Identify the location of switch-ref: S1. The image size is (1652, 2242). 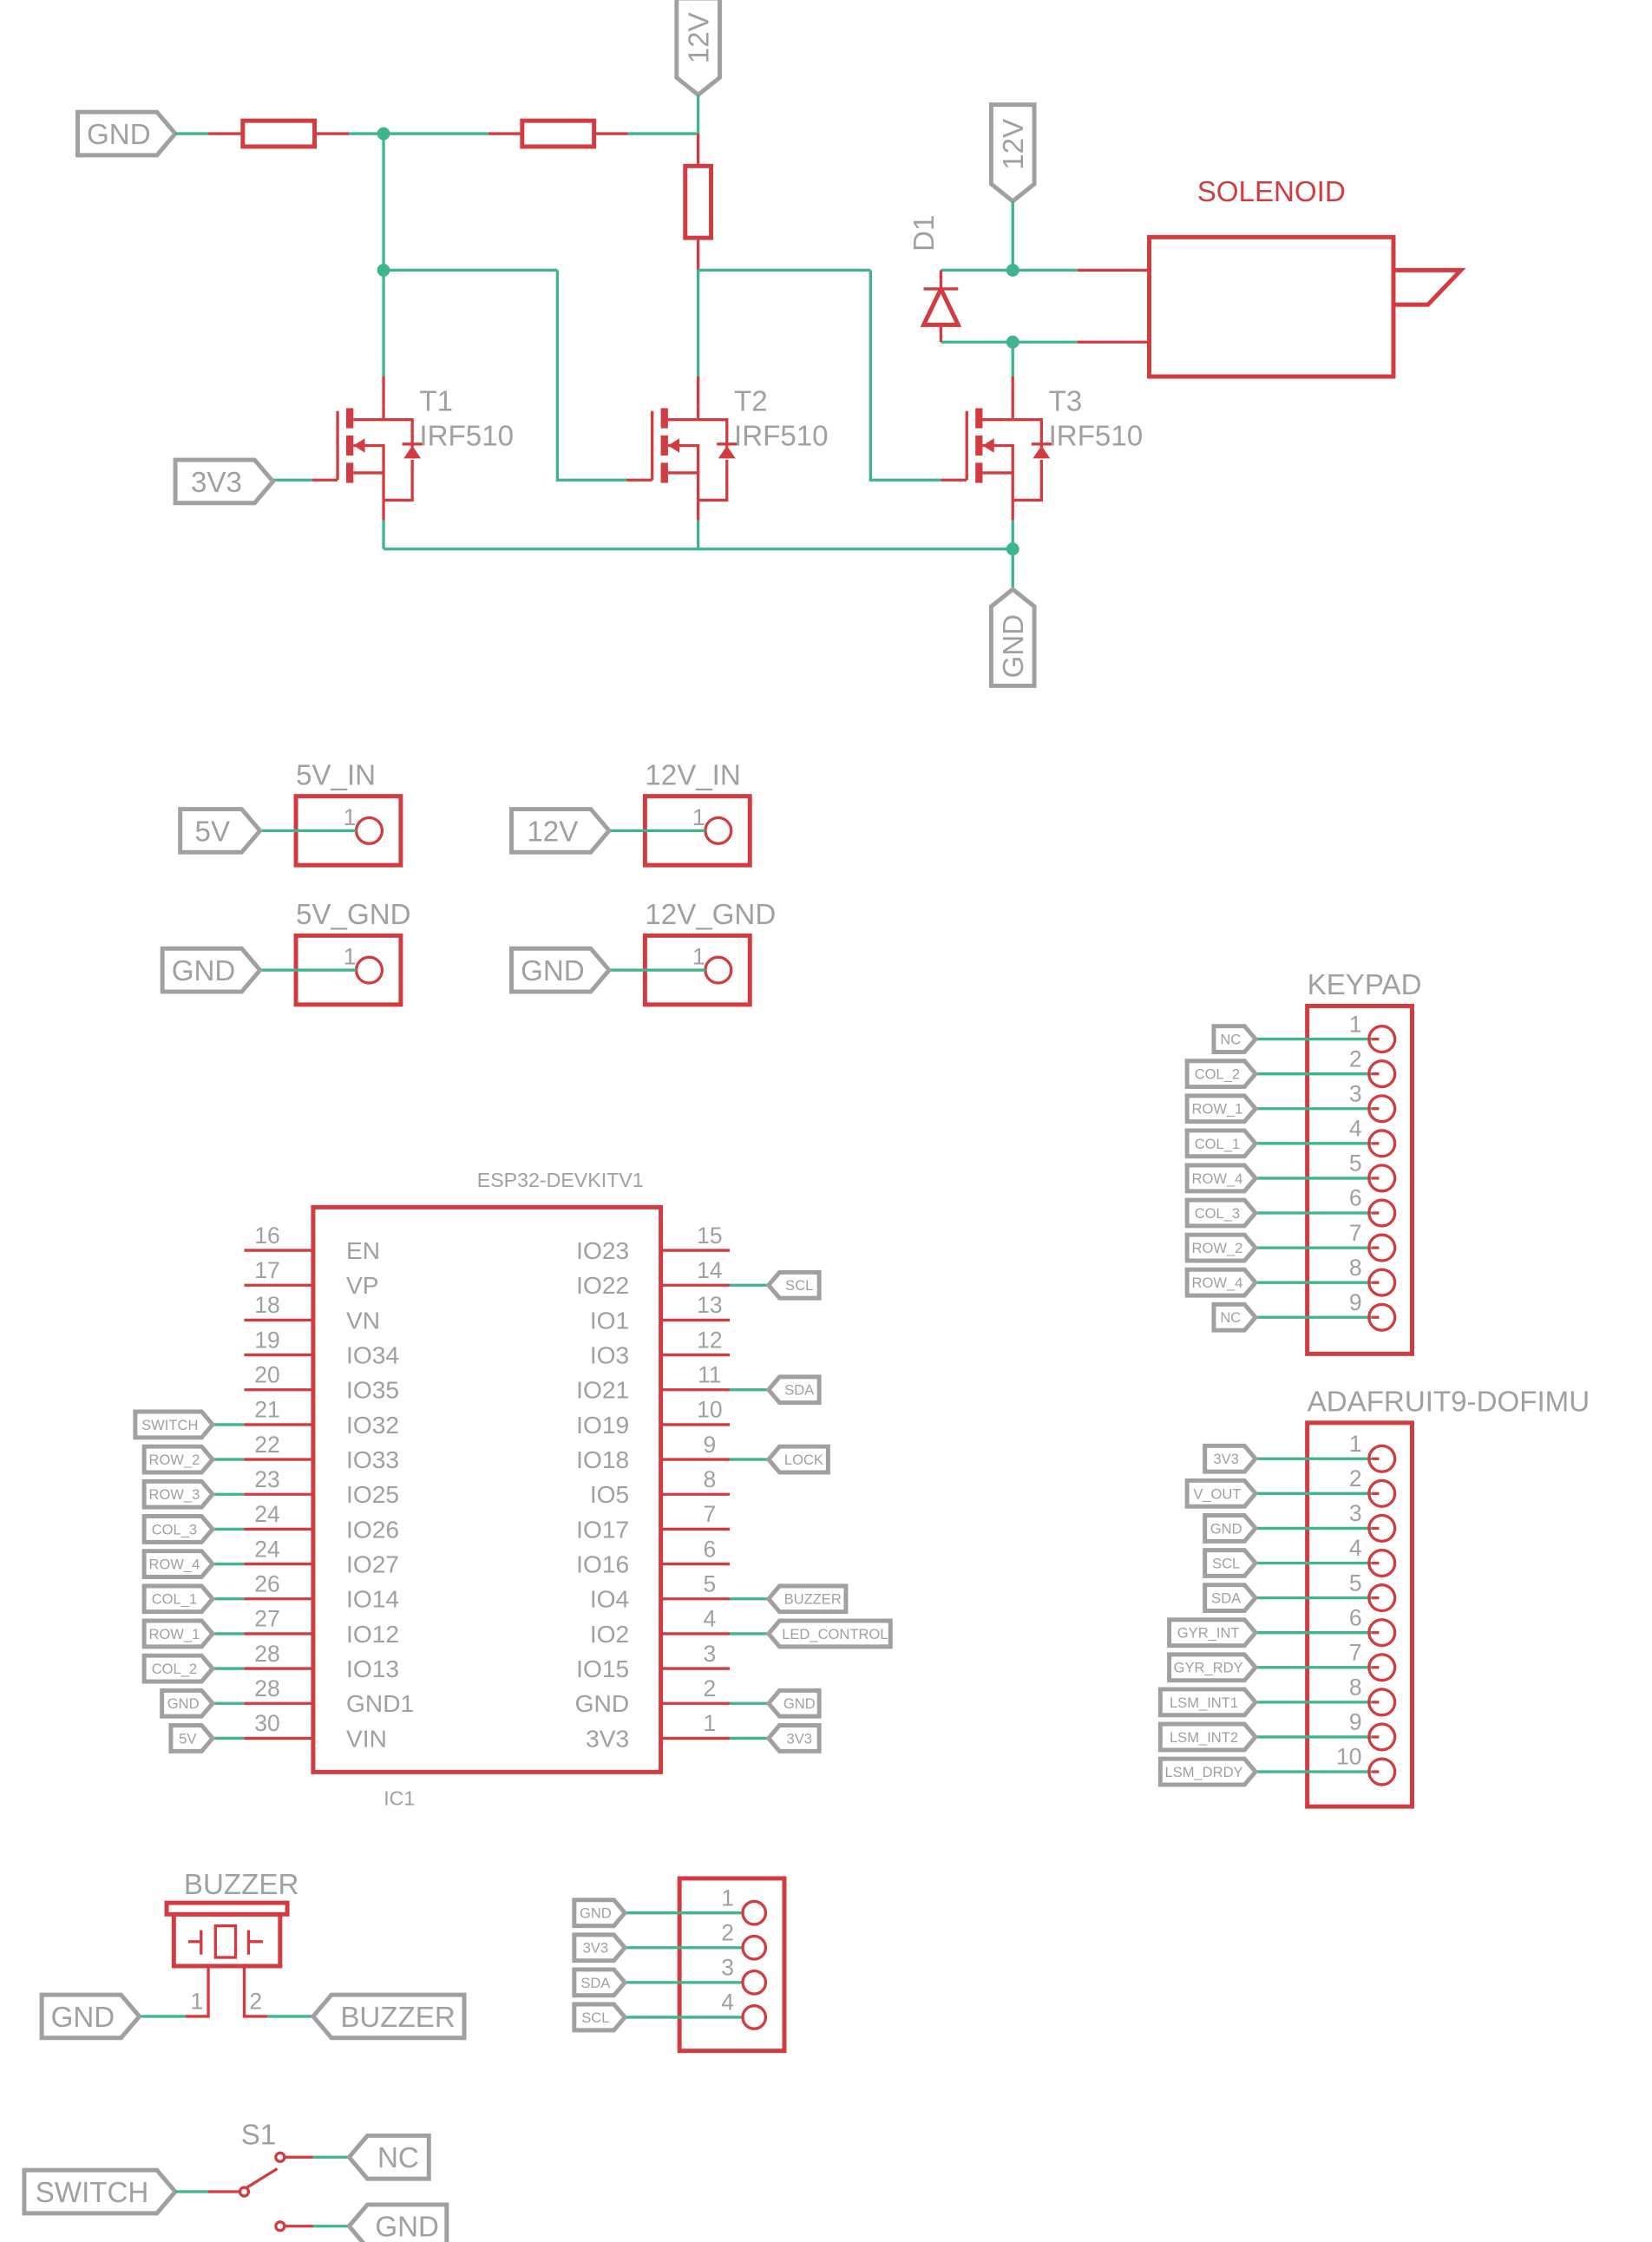
(259, 2135).